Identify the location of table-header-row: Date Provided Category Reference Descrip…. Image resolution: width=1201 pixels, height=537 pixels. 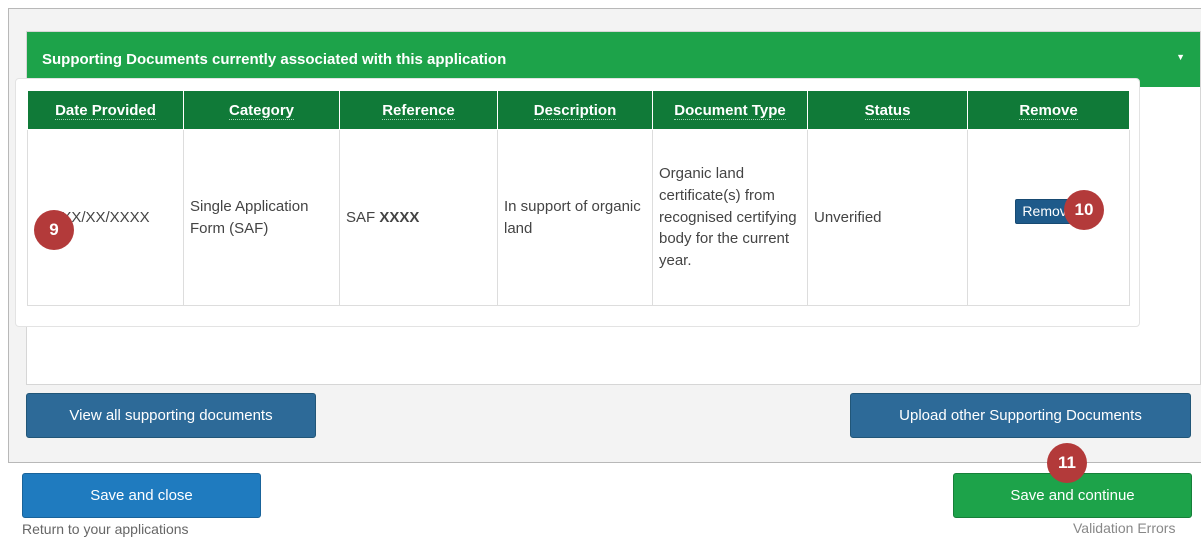
(578, 110).